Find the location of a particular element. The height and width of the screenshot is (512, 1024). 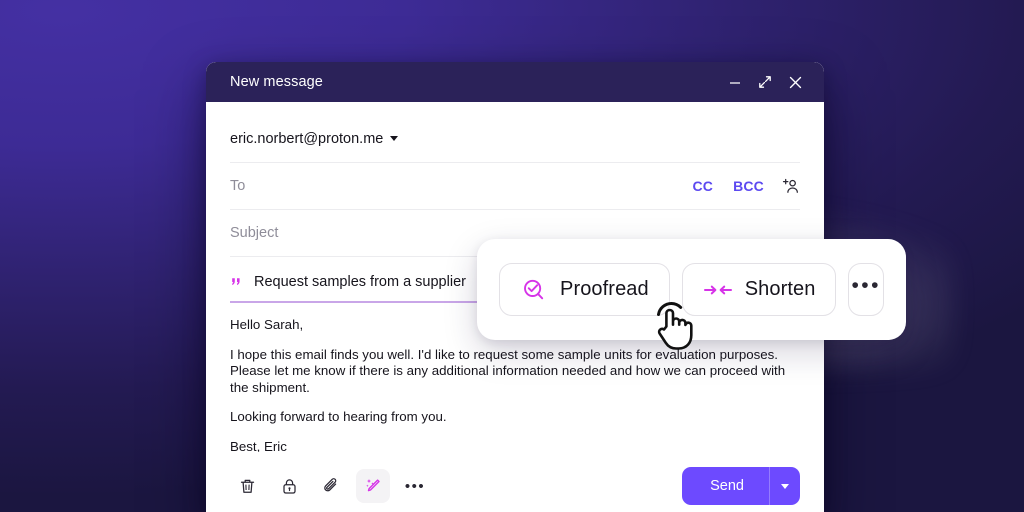

attachment-button is located at coordinates (331, 486).